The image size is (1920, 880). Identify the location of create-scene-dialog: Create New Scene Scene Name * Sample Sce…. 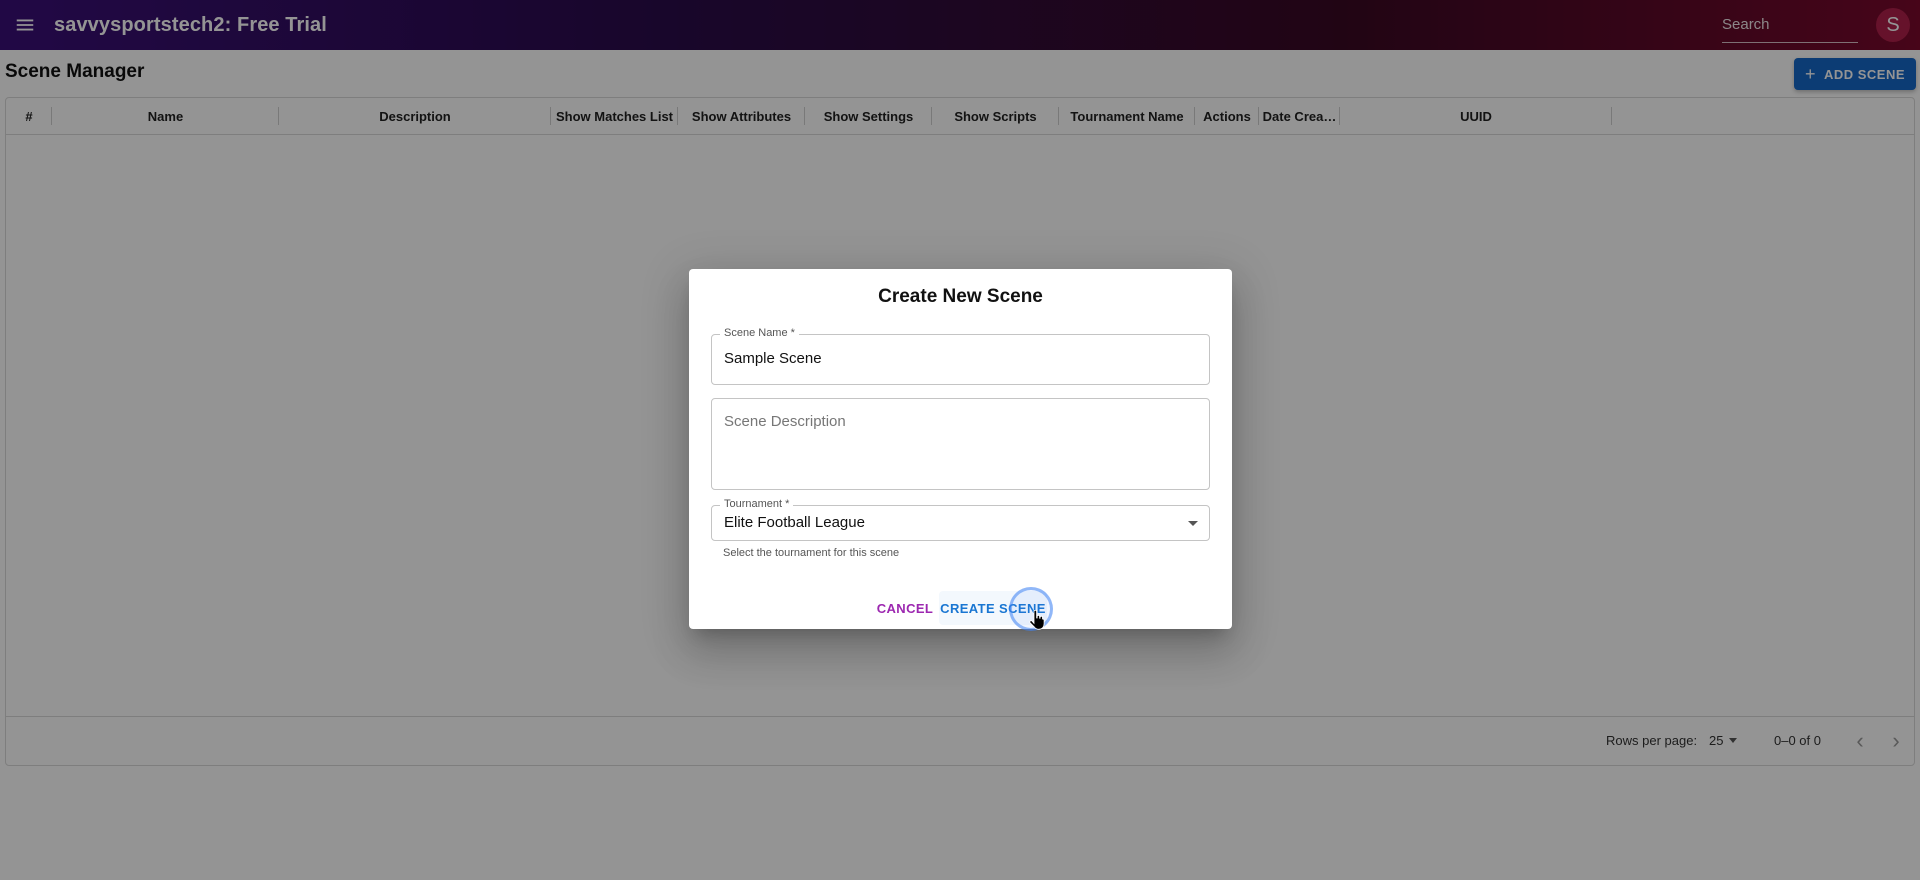
(960, 450).